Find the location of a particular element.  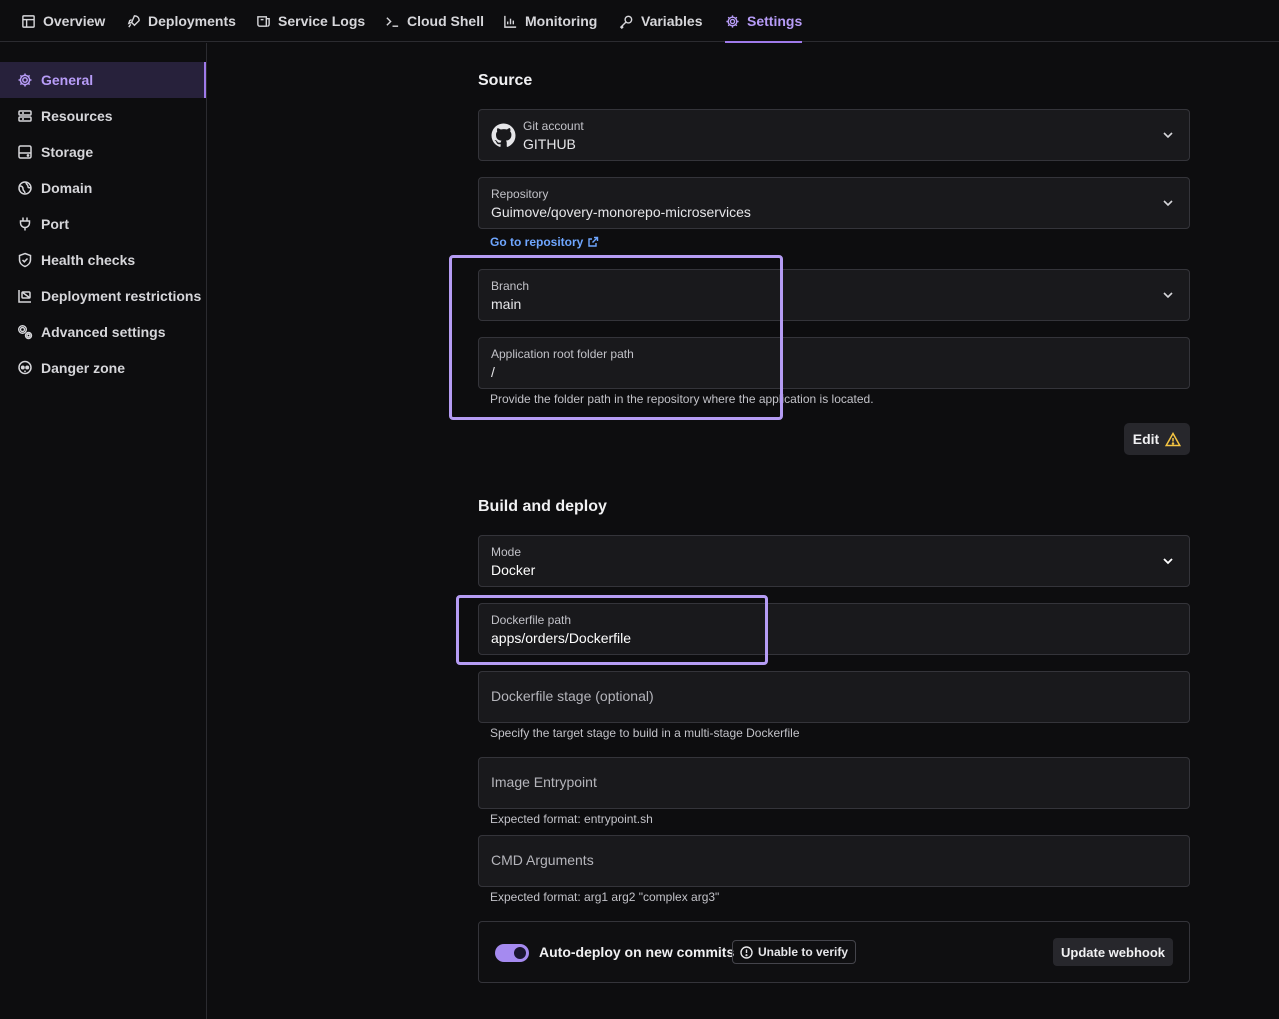

dockerfile-path-value: apps/orders/Dockerfile is located at coordinates (561, 638).